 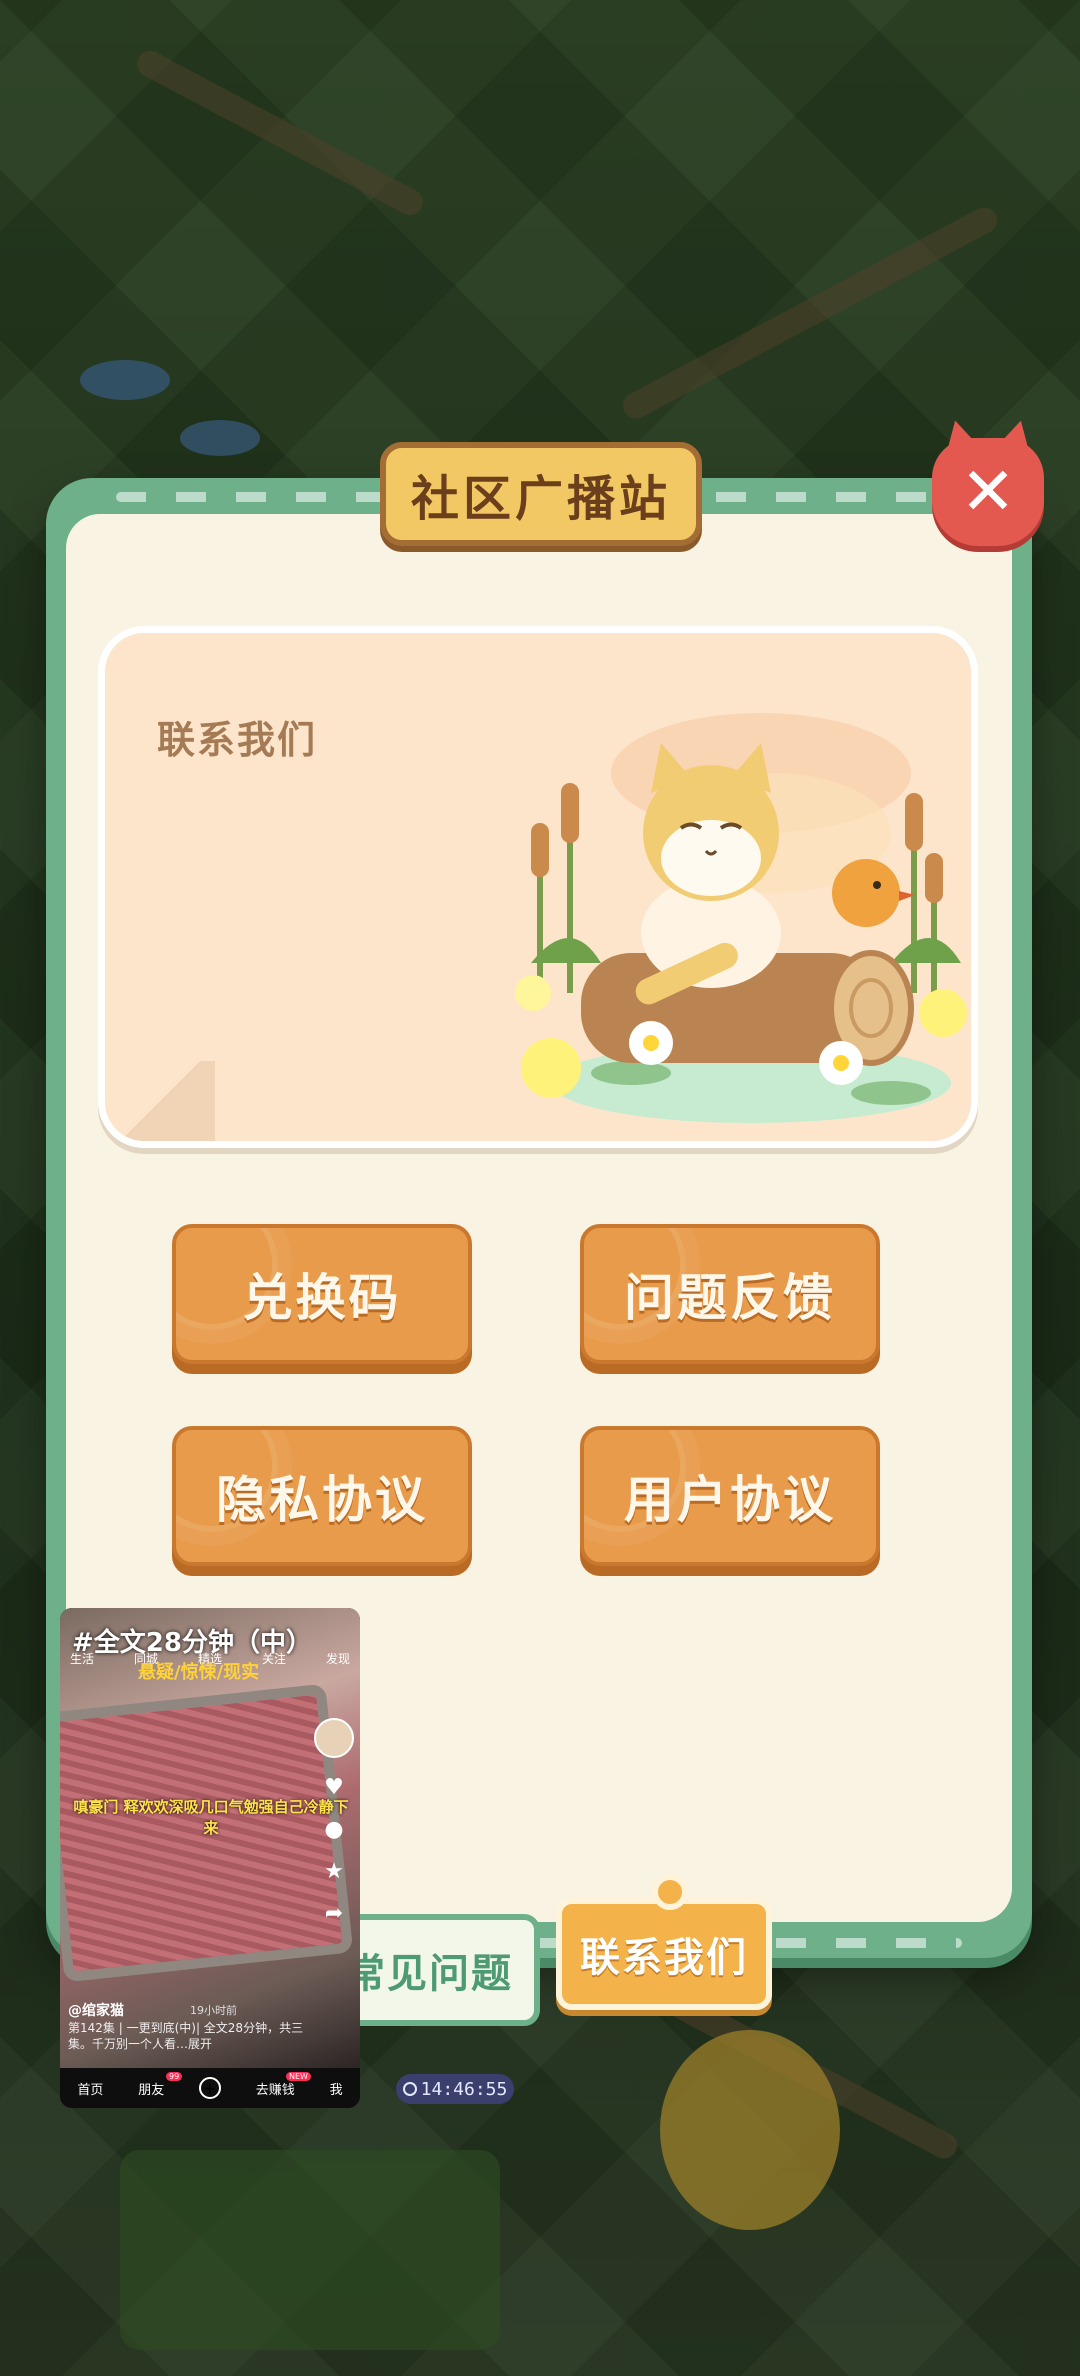 I want to click on video-nav-item: 发现, so click(x=338, y=1658).